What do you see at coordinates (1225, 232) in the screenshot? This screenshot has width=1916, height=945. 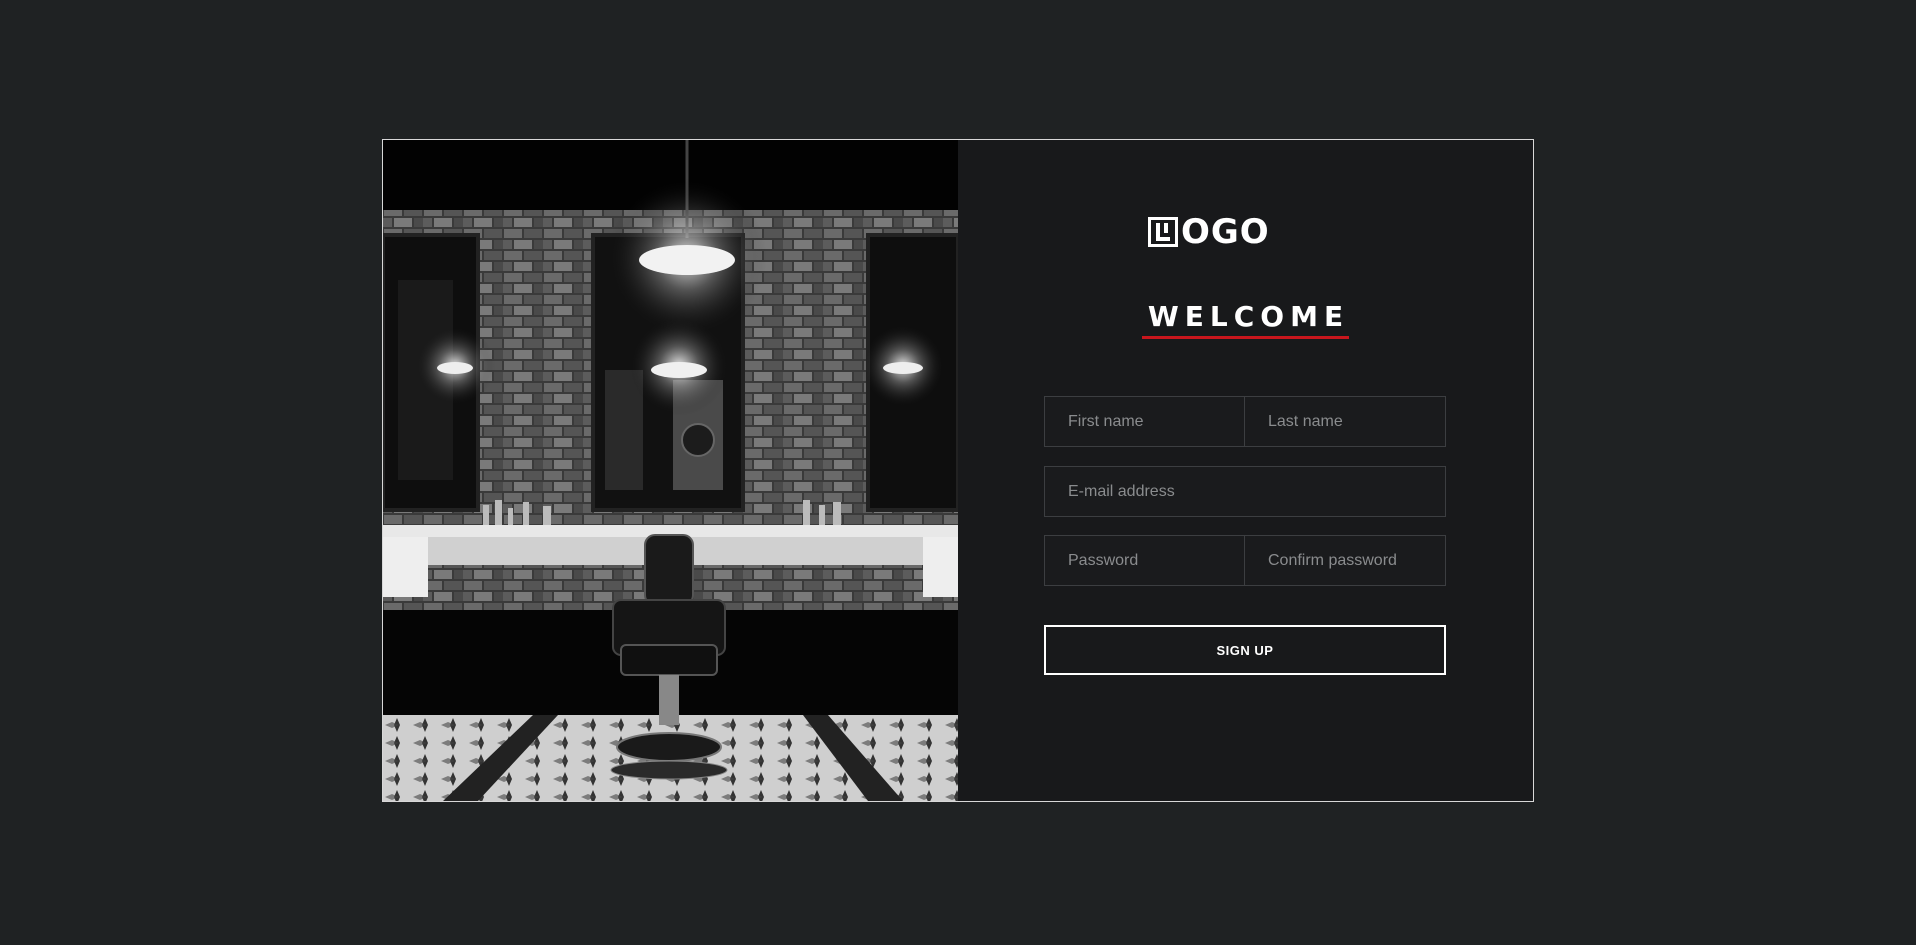 I see `logo-text: OGO` at bounding box center [1225, 232].